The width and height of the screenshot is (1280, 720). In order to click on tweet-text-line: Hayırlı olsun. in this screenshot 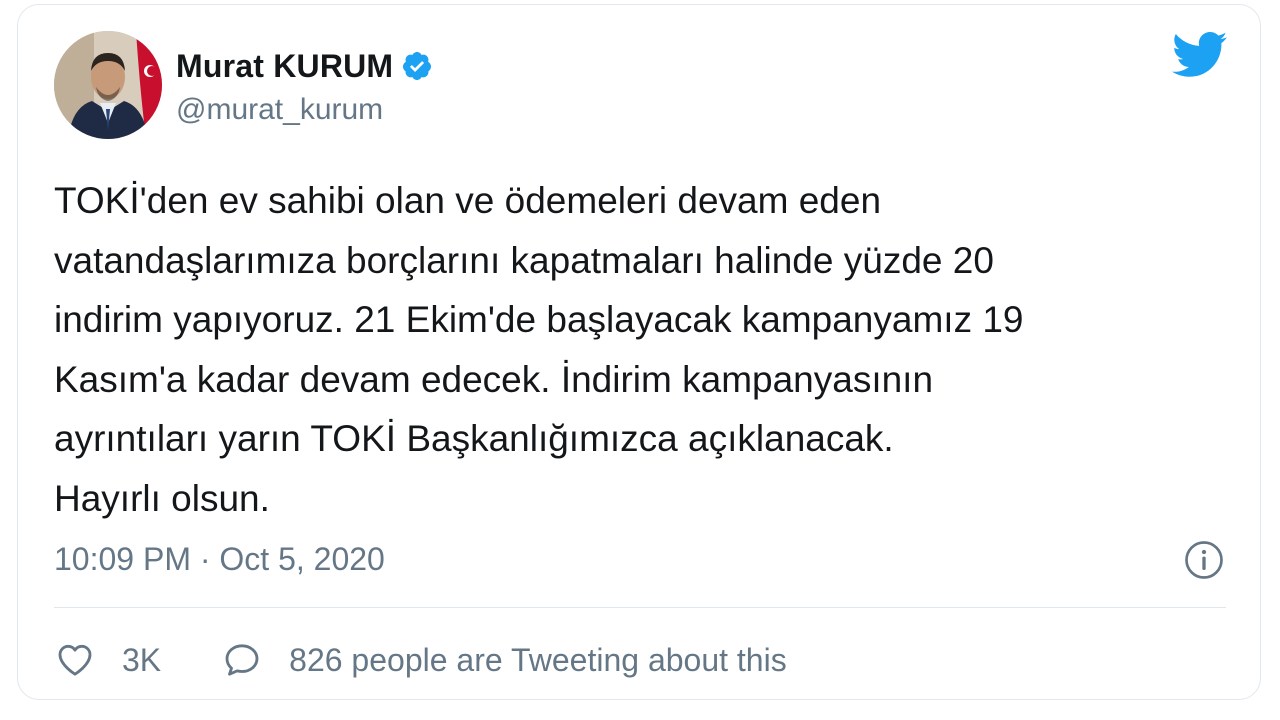, I will do `click(162, 498)`.